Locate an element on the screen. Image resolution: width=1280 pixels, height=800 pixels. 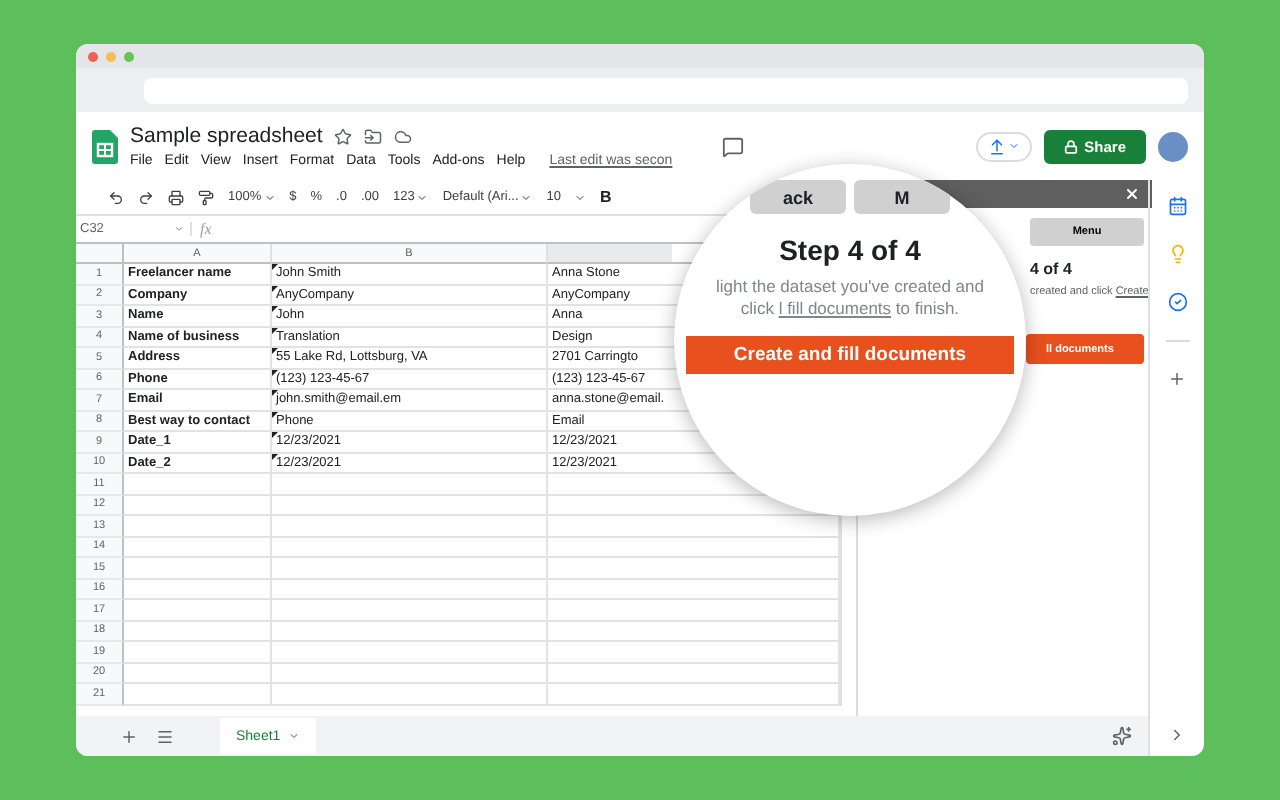
step-heading: 4 of 4 is located at coordinates (1051, 269).